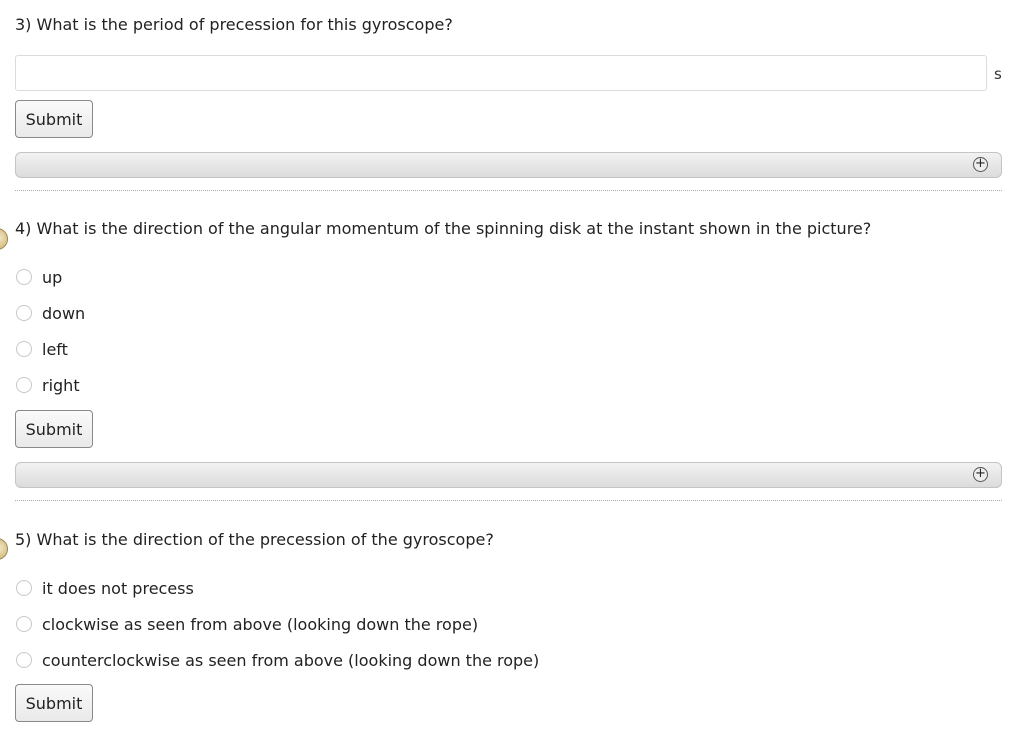 The width and height of the screenshot is (1024, 733). Describe the element at coordinates (118, 588) in the screenshot. I see `option-label: it does not precess` at that location.